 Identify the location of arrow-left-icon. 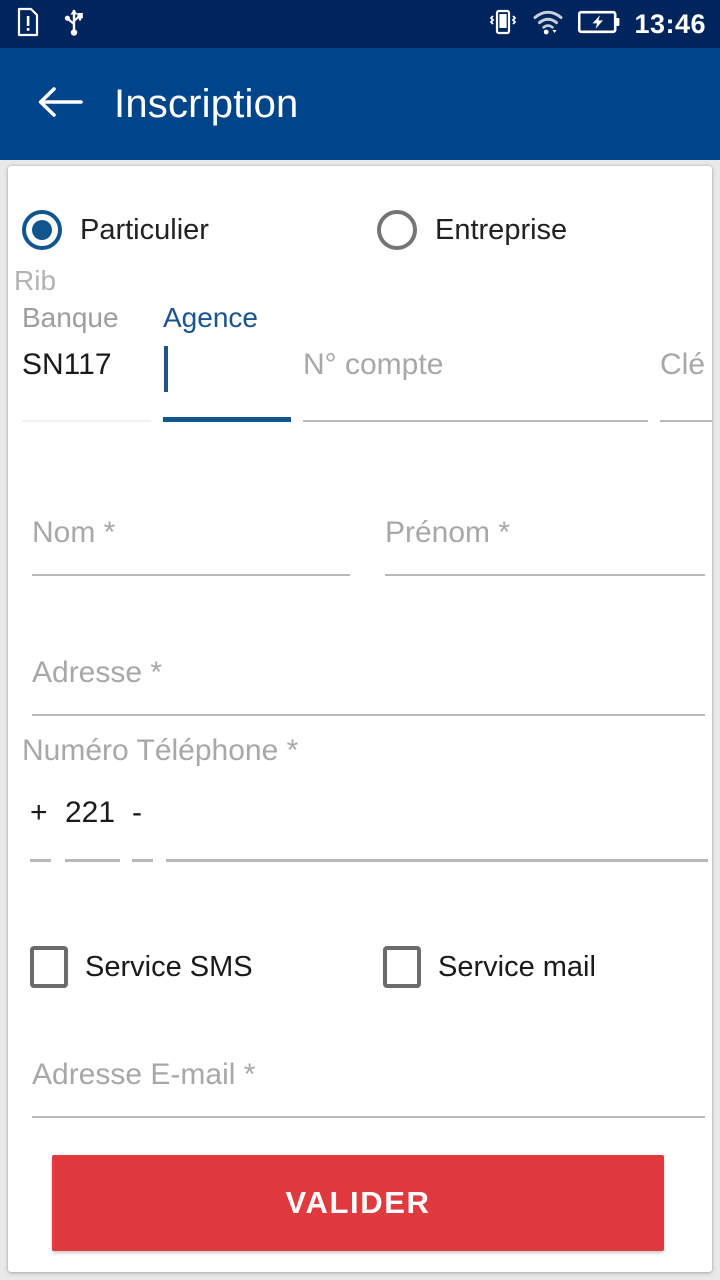
(60, 104).